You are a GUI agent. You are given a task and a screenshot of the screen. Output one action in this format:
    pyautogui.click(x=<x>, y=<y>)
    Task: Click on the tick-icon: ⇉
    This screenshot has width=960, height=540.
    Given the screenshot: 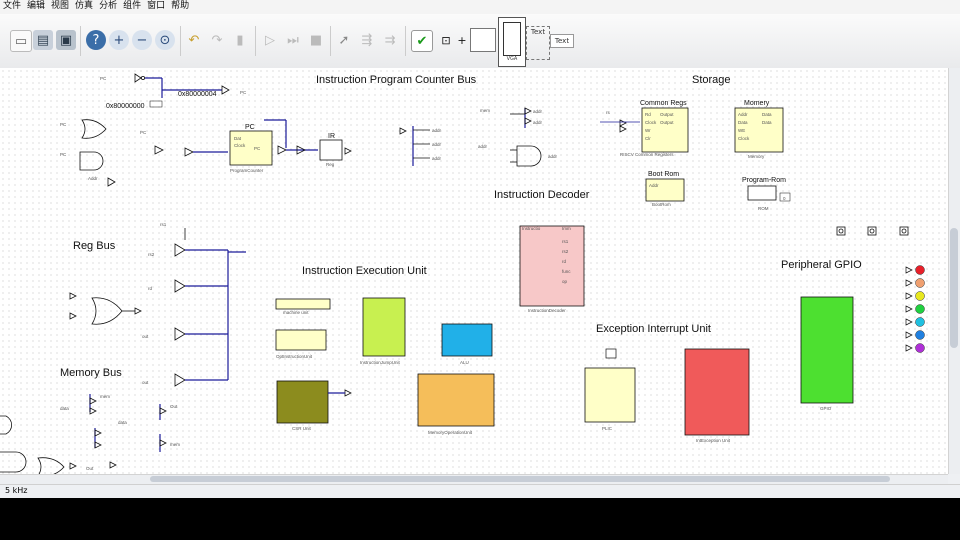 What is the action you would take?
    pyautogui.click(x=390, y=40)
    